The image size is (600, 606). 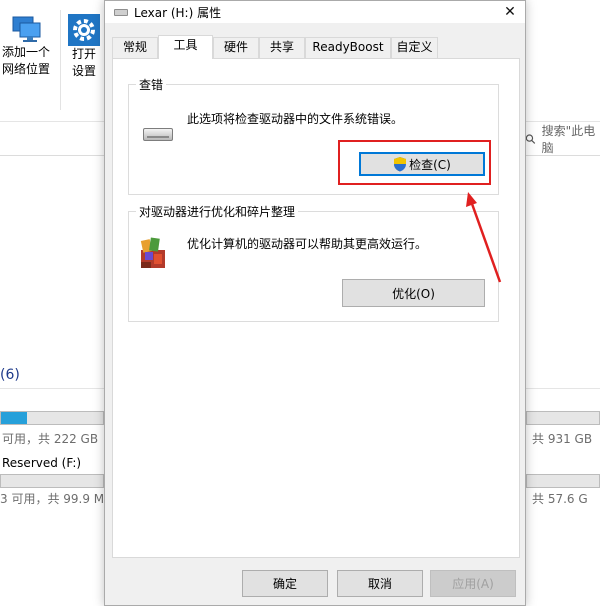 I want to click on network-location-icon, so click(x=26, y=29).